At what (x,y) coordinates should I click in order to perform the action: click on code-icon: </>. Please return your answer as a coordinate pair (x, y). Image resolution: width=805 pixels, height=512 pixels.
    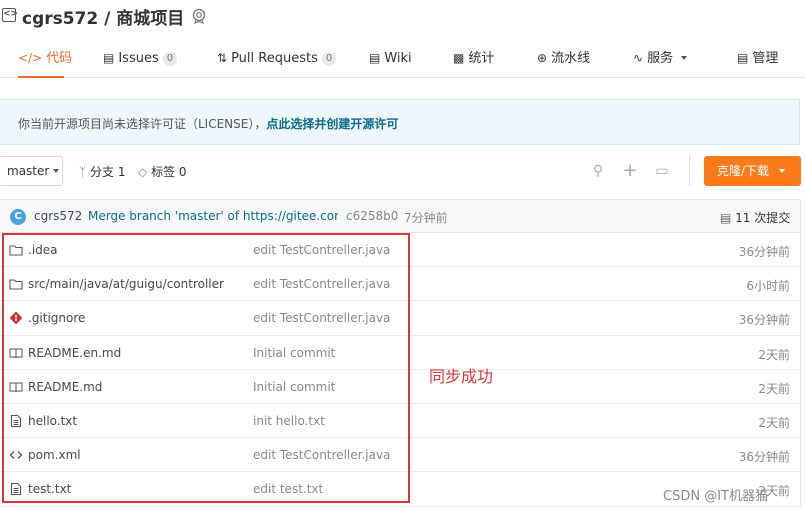
    Looking at the image, I should click on (30, 58).